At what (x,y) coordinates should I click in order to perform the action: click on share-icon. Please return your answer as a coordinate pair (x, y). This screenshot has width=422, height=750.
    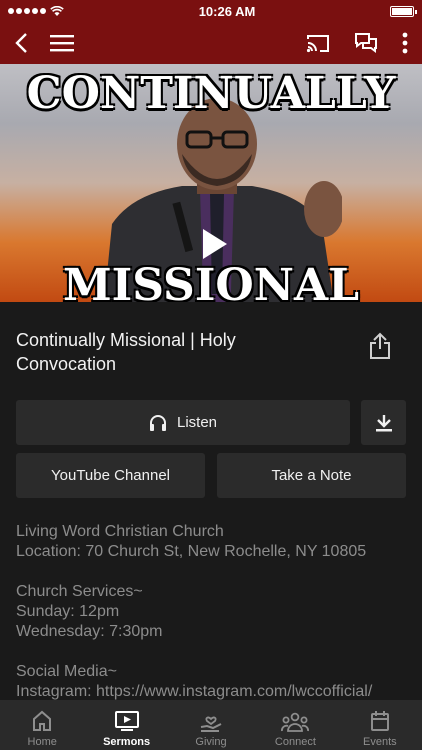
    Looking at the image, I should click on (380, 345).